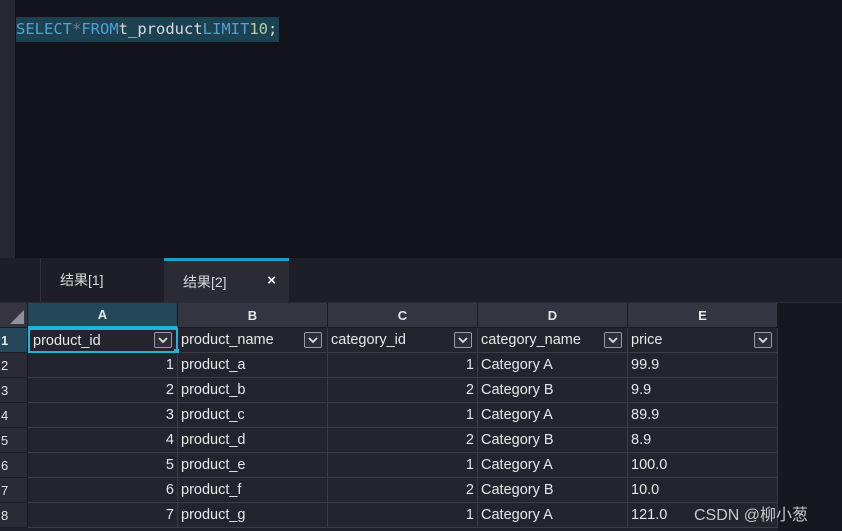 Image resolution: width=842 pixels, height=531 pixels. I want to click on table-cell: 9.9, so click(703, 390).